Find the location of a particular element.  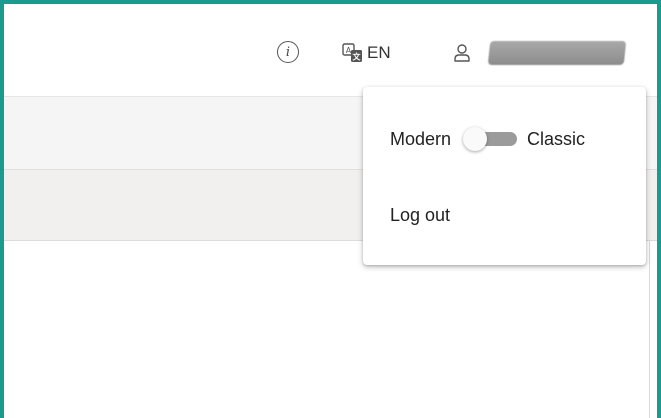

translate-icon: A 文 is located at coordinates (353, 53).